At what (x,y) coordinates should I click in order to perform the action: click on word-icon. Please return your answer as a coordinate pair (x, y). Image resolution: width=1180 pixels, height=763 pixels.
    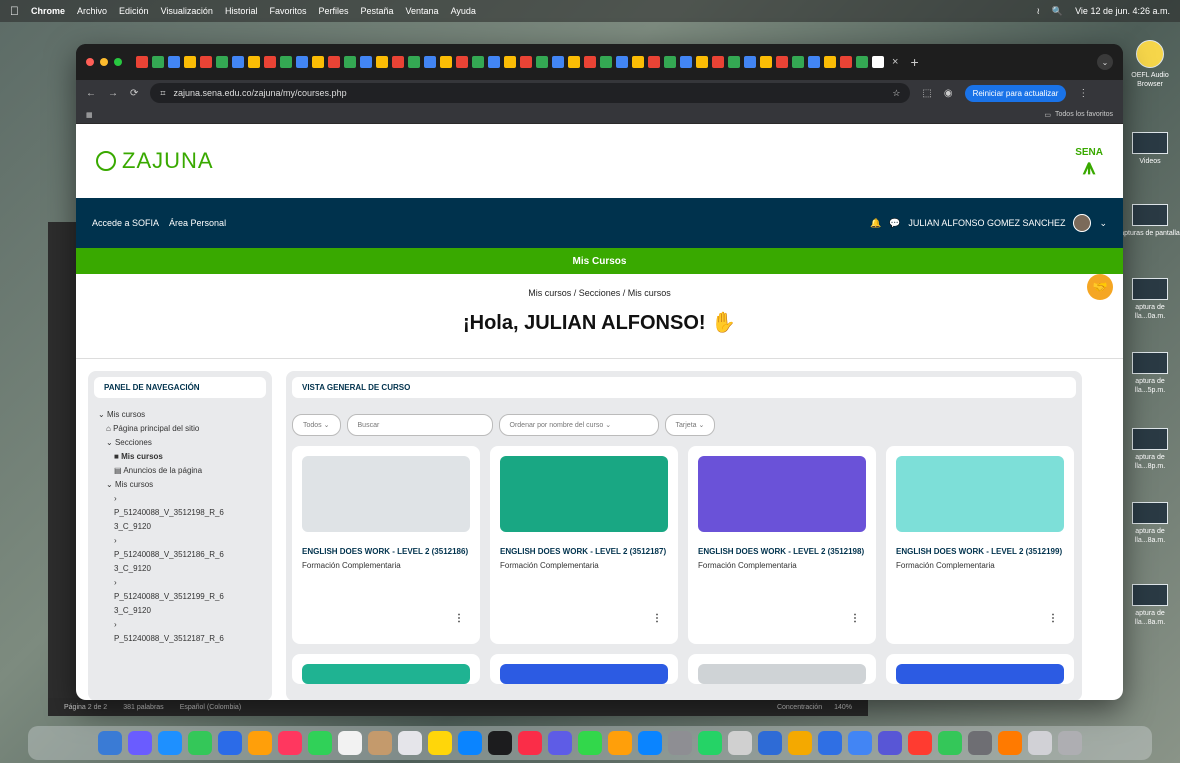
    Looking at the image, I should click on (830, 743).